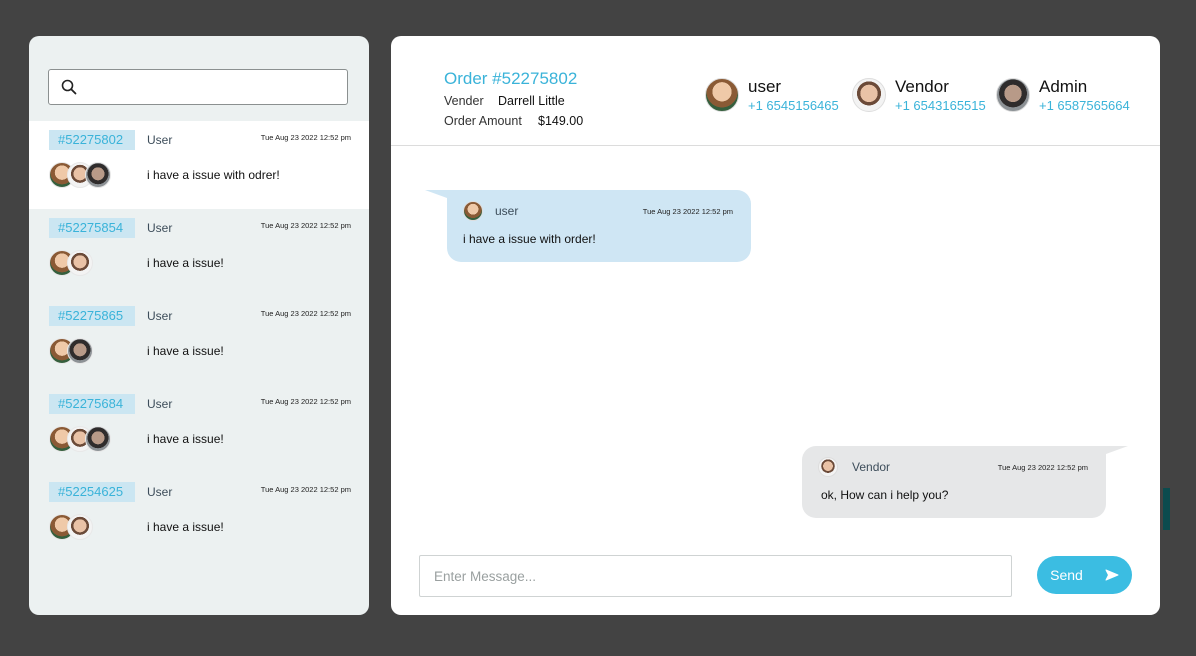  Describe the element at coordinates (92, 404) in the screenshot. I see `order-tag: #52275684` at that location.